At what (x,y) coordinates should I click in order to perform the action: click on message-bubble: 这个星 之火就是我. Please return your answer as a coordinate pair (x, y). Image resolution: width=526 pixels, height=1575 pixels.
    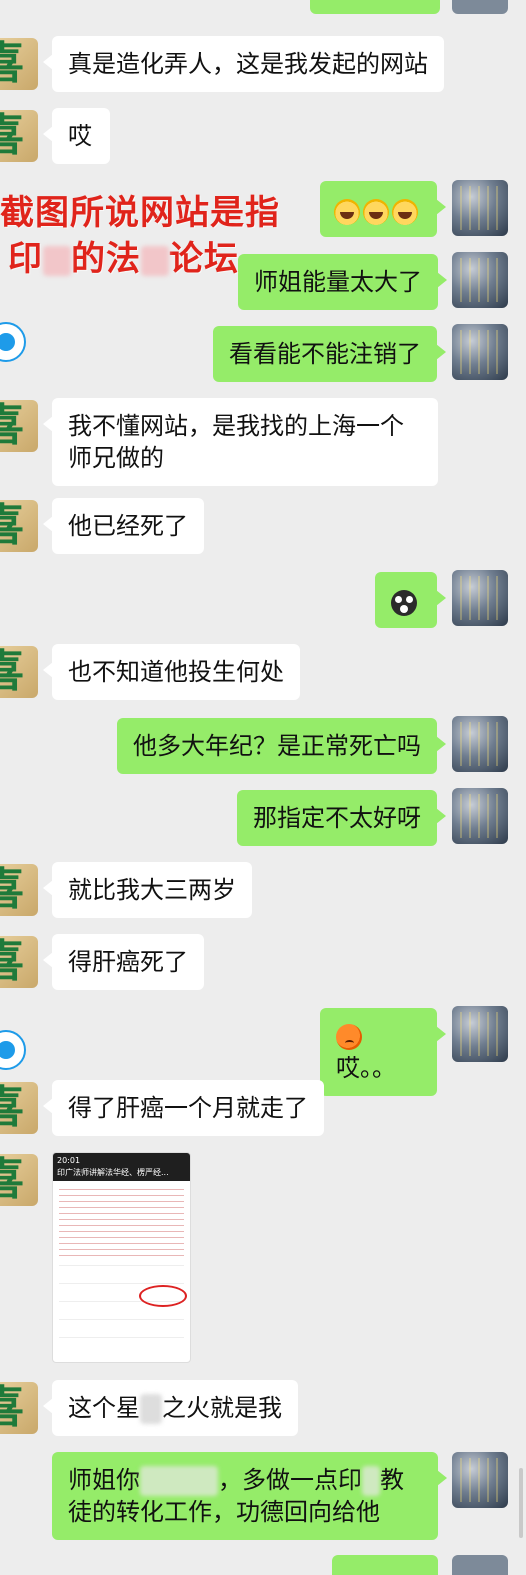
    Looking at the image, I should click on (170, 1408).